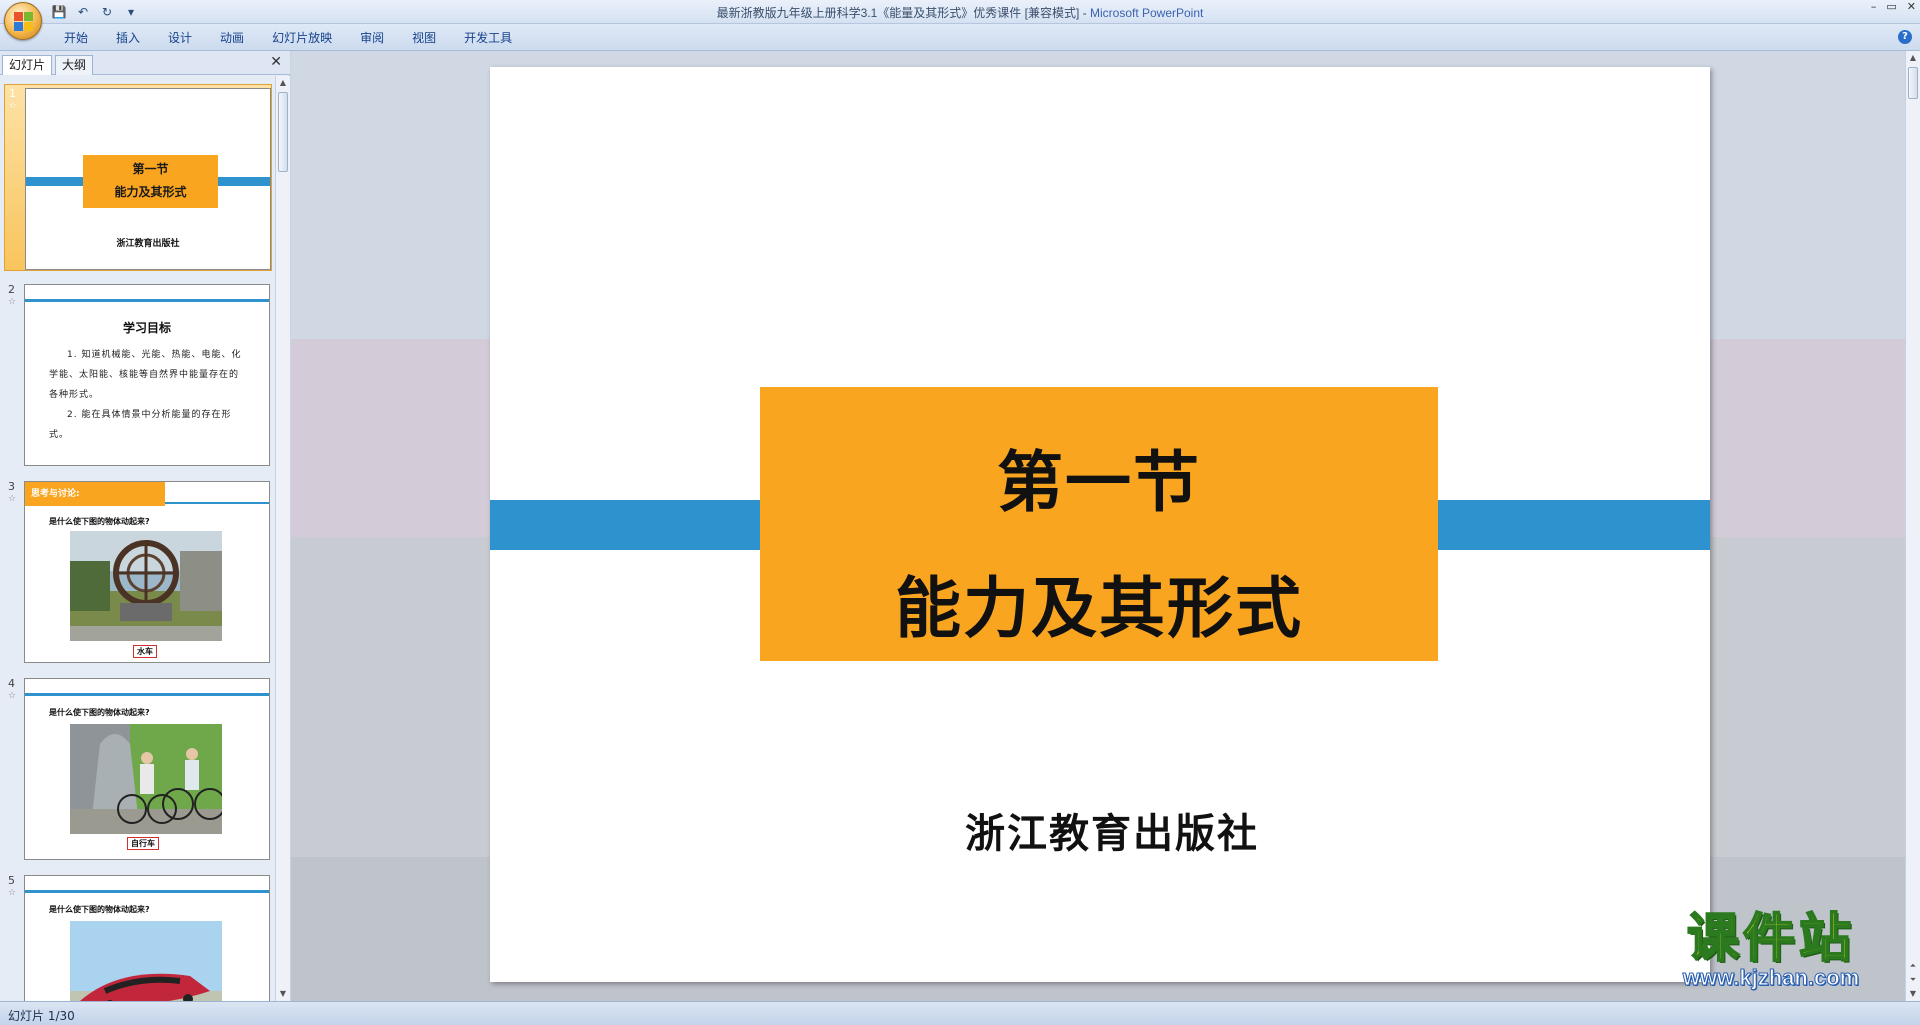 Image resolution: width=1920 pixels, height=1025 pixels. What do you see at coordinates (11, 289) in the screenshot?
I see `slide-number: 2` at bounding box center [11, 289].